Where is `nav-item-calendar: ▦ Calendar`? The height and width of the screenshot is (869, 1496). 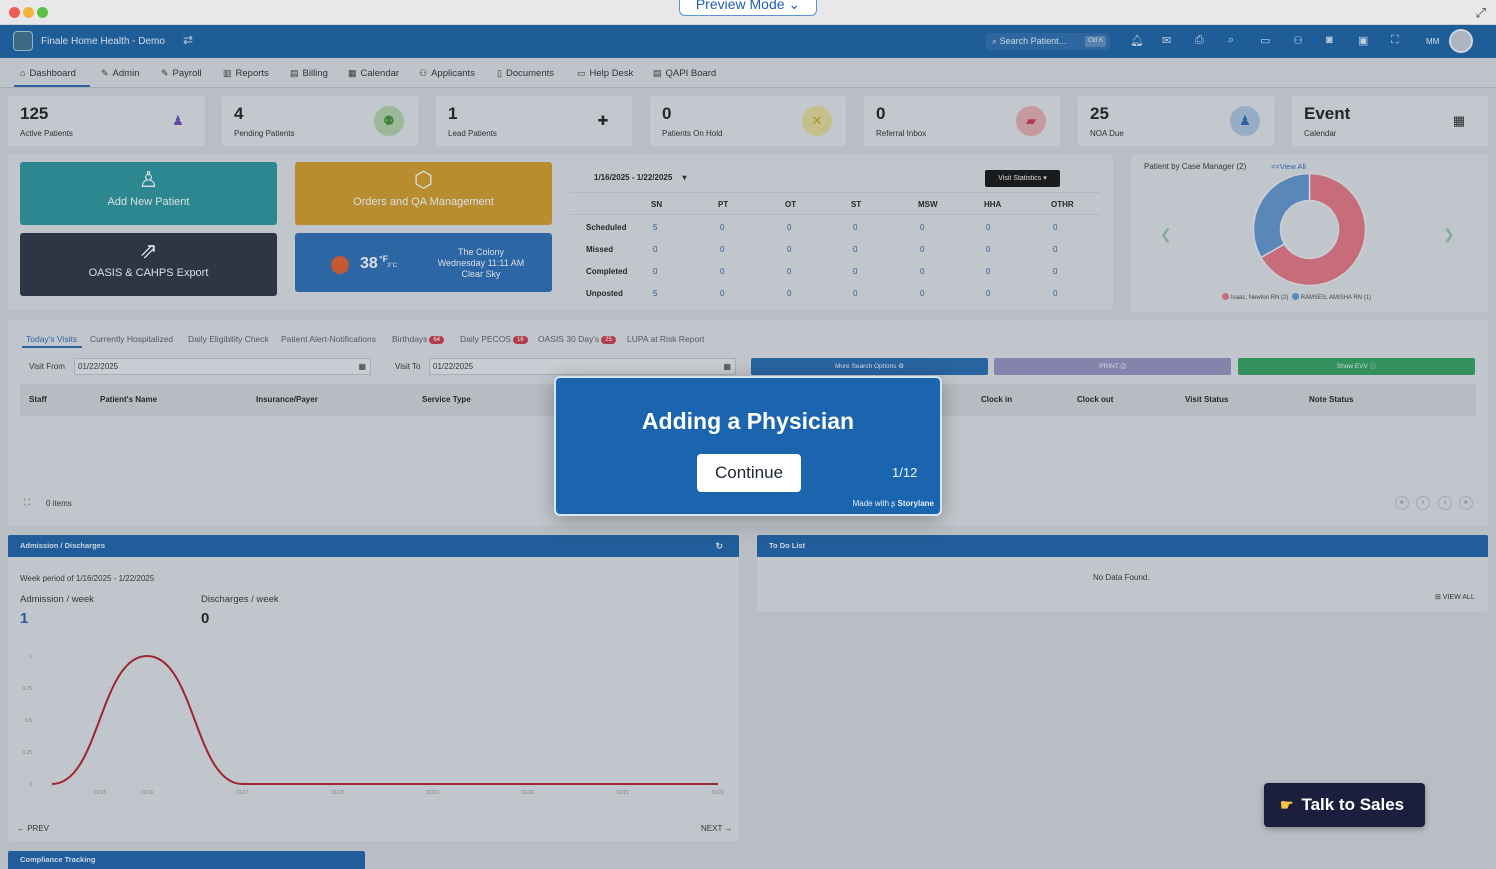
nav-item-calendar: ▦ Calendar is located at coordinates (373, 73).